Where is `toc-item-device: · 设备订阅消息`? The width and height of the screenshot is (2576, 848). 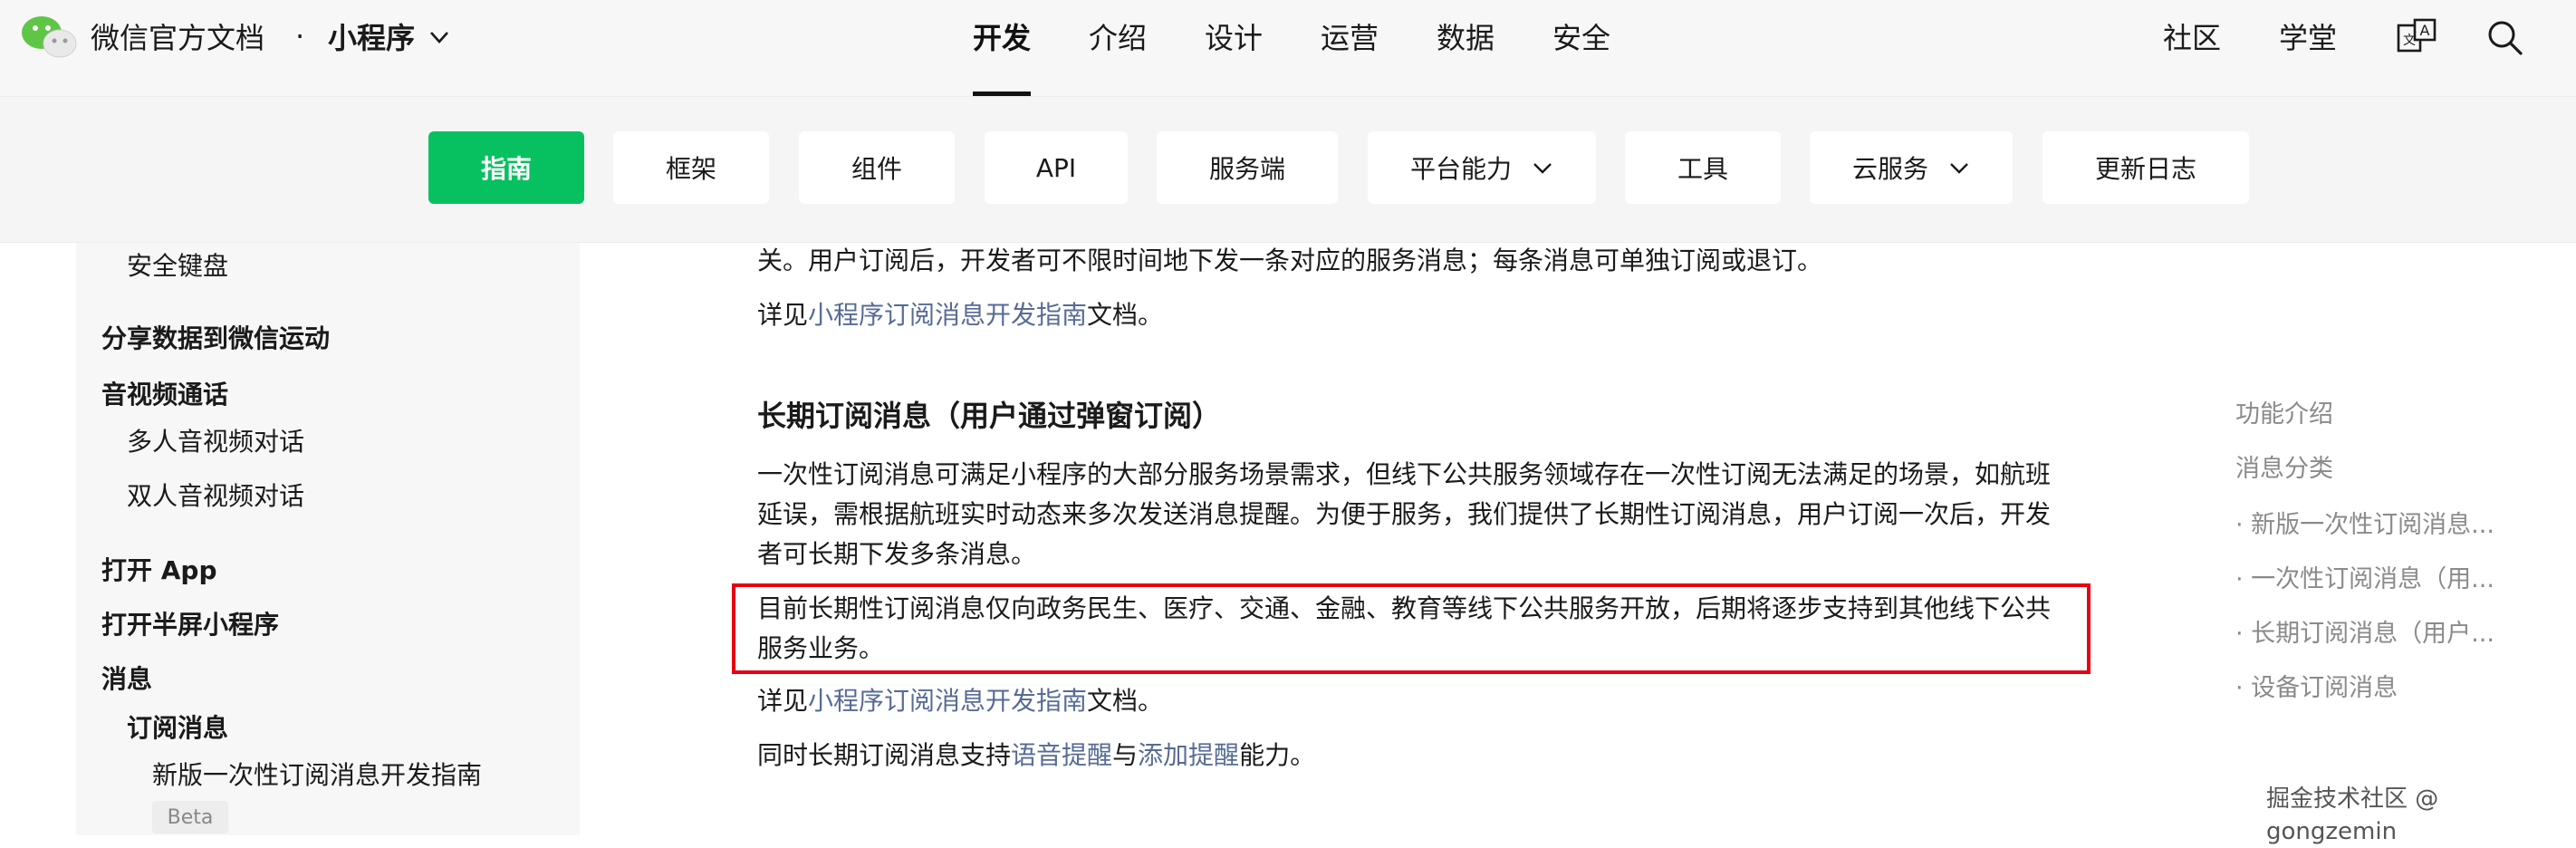 toc-item-device: · 设备订阅消息 is located at coordinates (2316, 688).